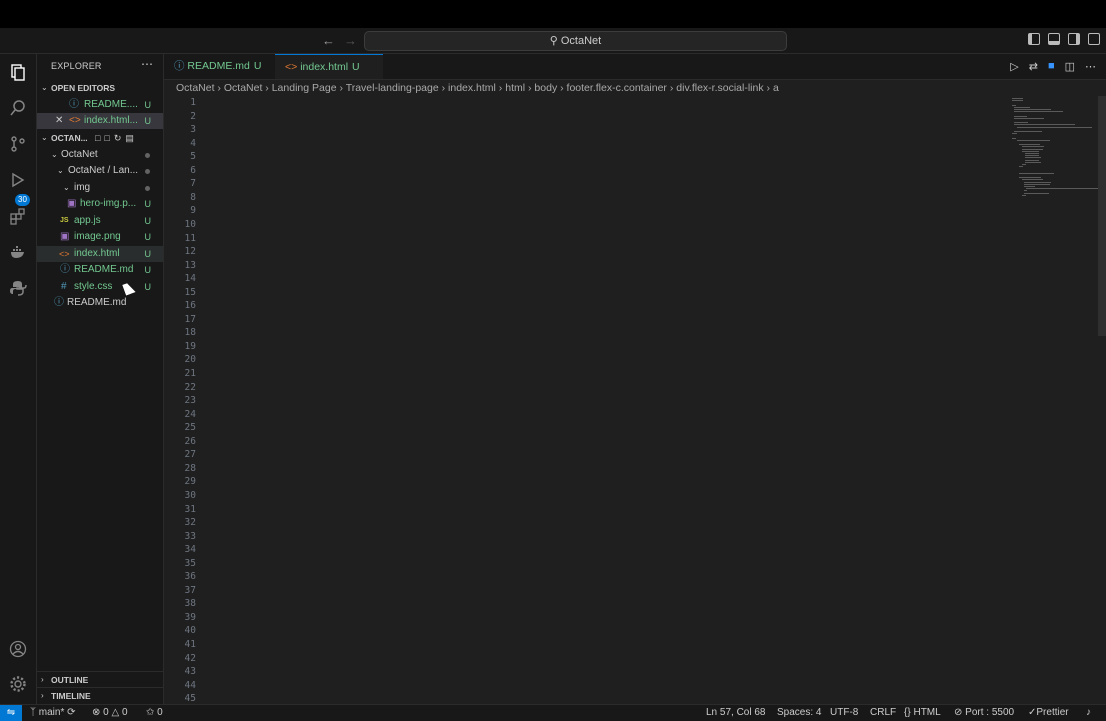 The image size is (1106, 721). What do you see at coordinates (922, 713) in the screenshot?
I see `language-mode: {} HTML` at bounding box center [922, 713].